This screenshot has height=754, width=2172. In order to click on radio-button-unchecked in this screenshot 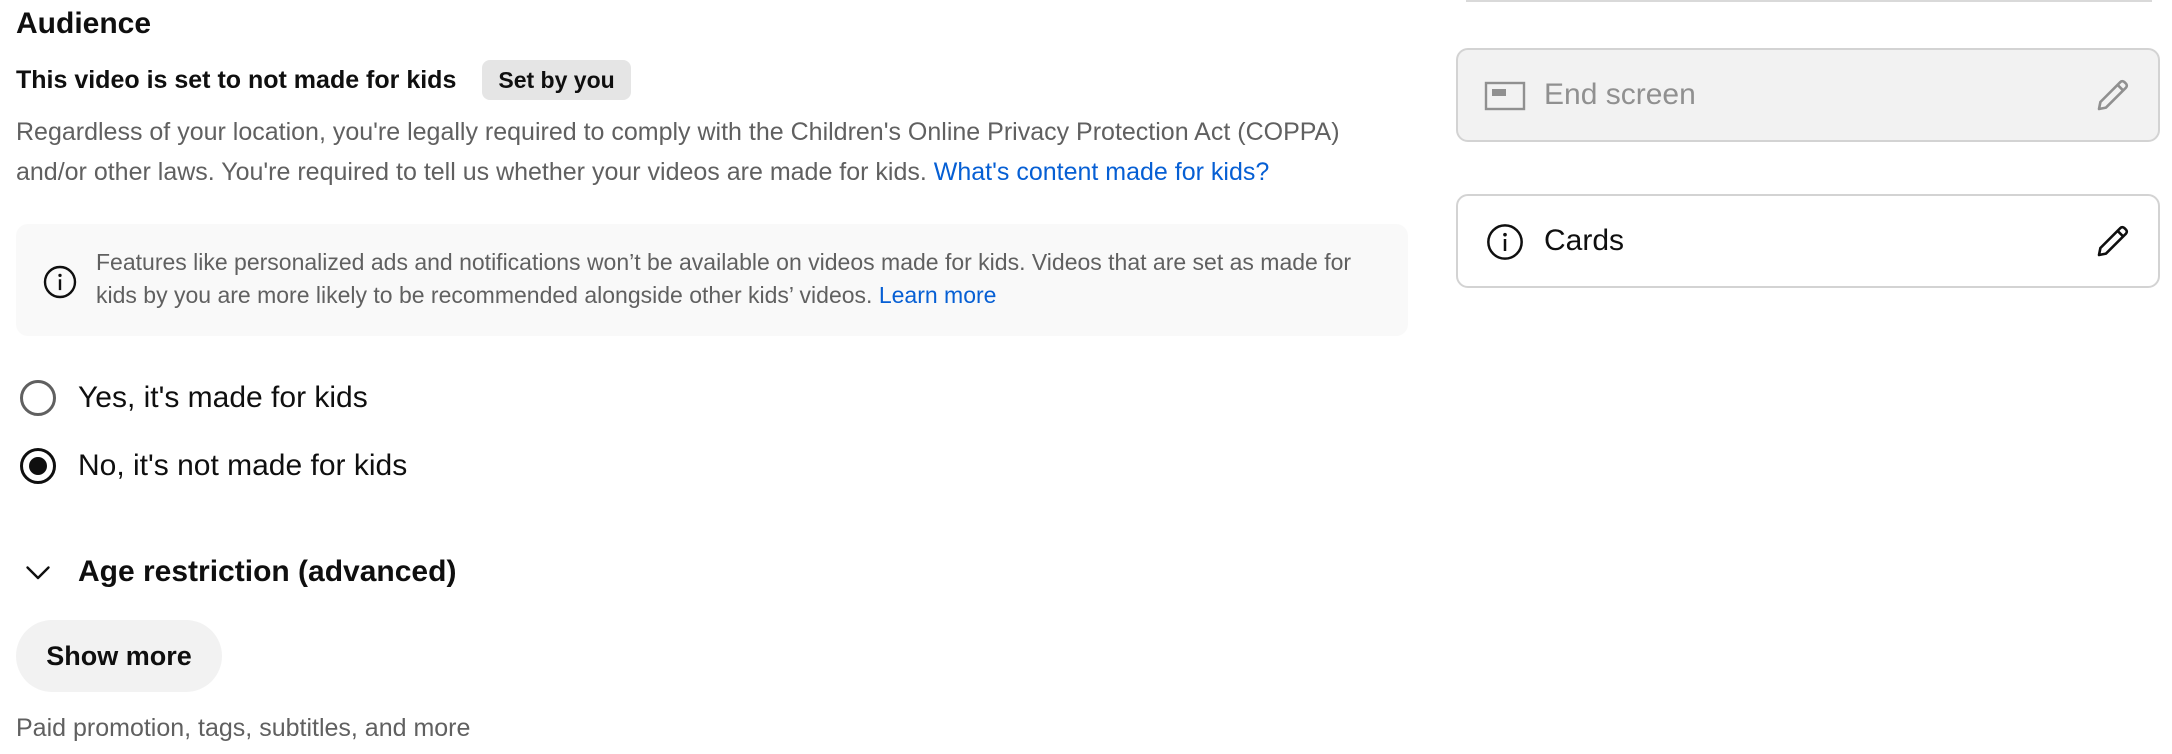, I will do `click(38, 398)`.